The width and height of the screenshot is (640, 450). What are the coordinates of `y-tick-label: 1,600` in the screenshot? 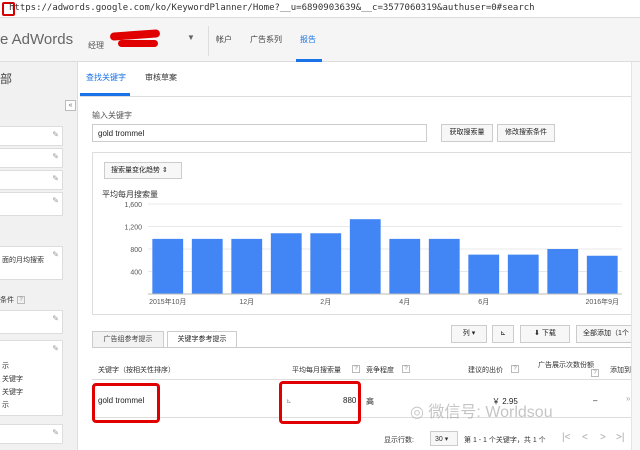 It's located at (133, 205).